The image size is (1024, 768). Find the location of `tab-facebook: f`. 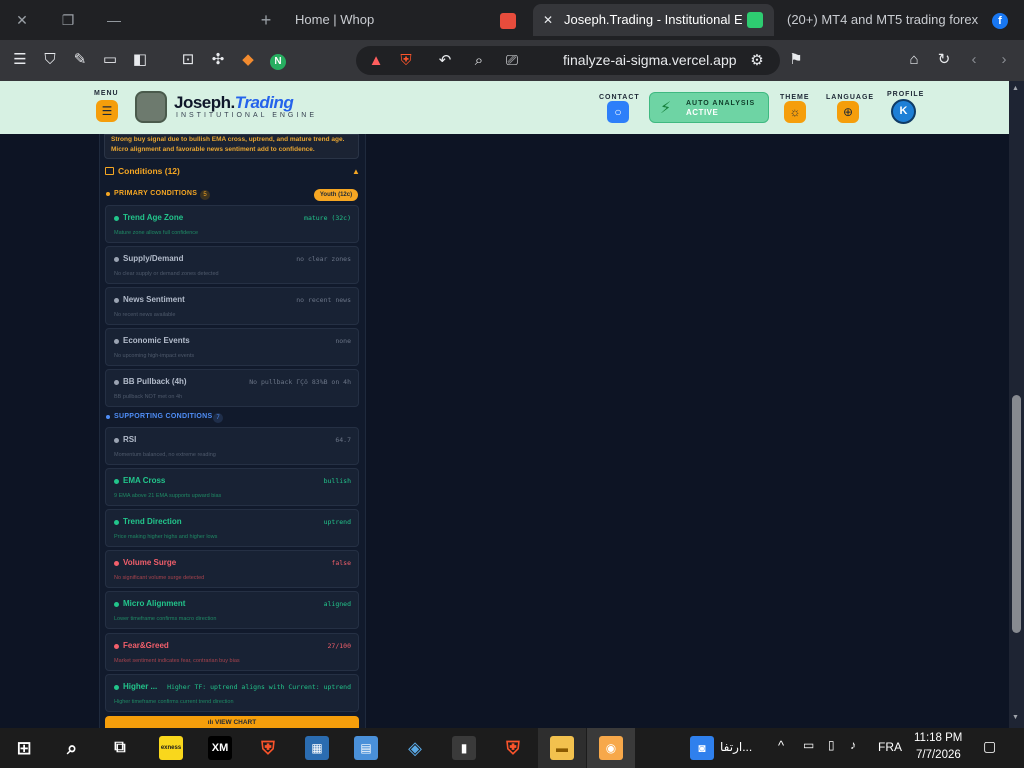

tab-facebook: f is located at coordinates (1002, 20).